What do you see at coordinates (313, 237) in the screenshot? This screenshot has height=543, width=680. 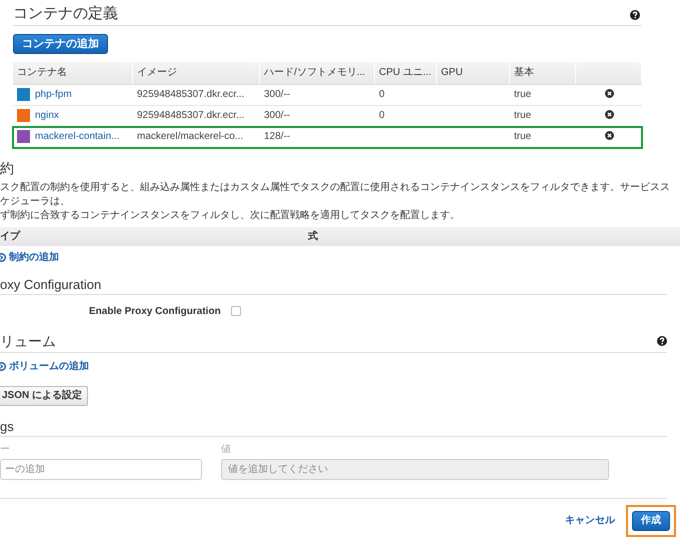 I see `column-header: 式` at bounding box center [313, 237].